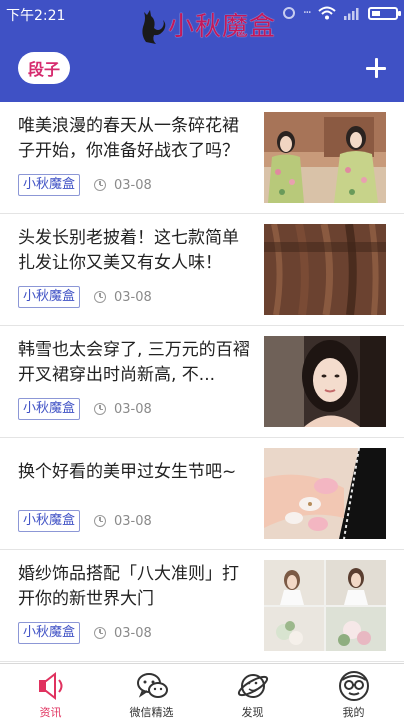 This screenshot has width=404, height=720. I want to click on nav-item-profile: 我的, so click(353, 692).